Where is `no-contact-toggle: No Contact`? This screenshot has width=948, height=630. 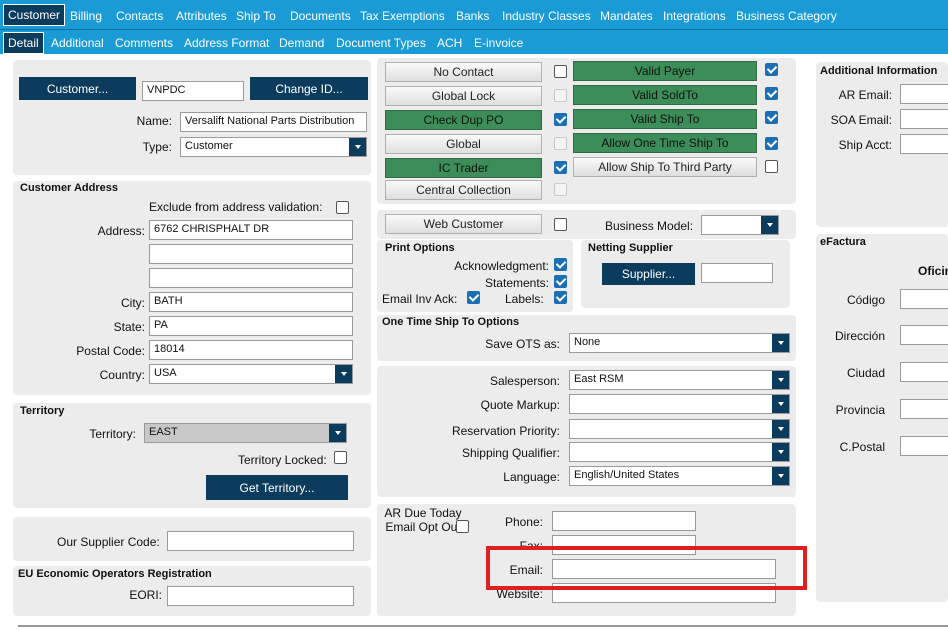
no-contact-toggle: No Contact is located at coordinates (463, 72).